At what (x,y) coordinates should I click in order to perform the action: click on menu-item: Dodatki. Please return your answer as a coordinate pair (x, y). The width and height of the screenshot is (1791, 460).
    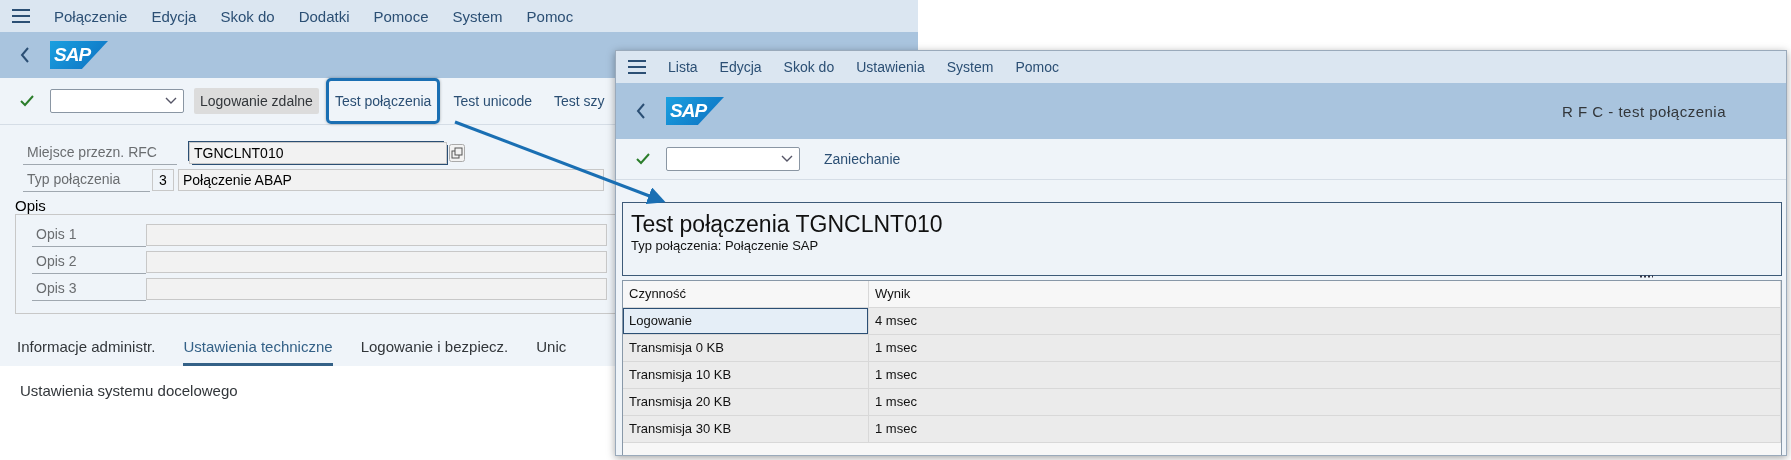
    Looking at the image, I should click on (324, 16).